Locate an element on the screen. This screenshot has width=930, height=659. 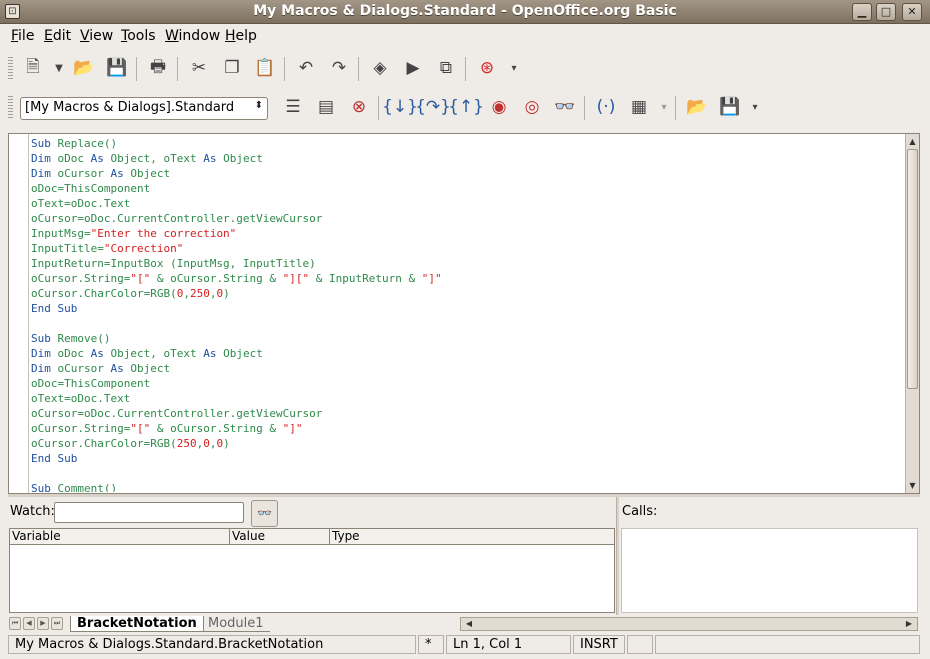
maximize-button: □ is located at coordinates (886, 12).